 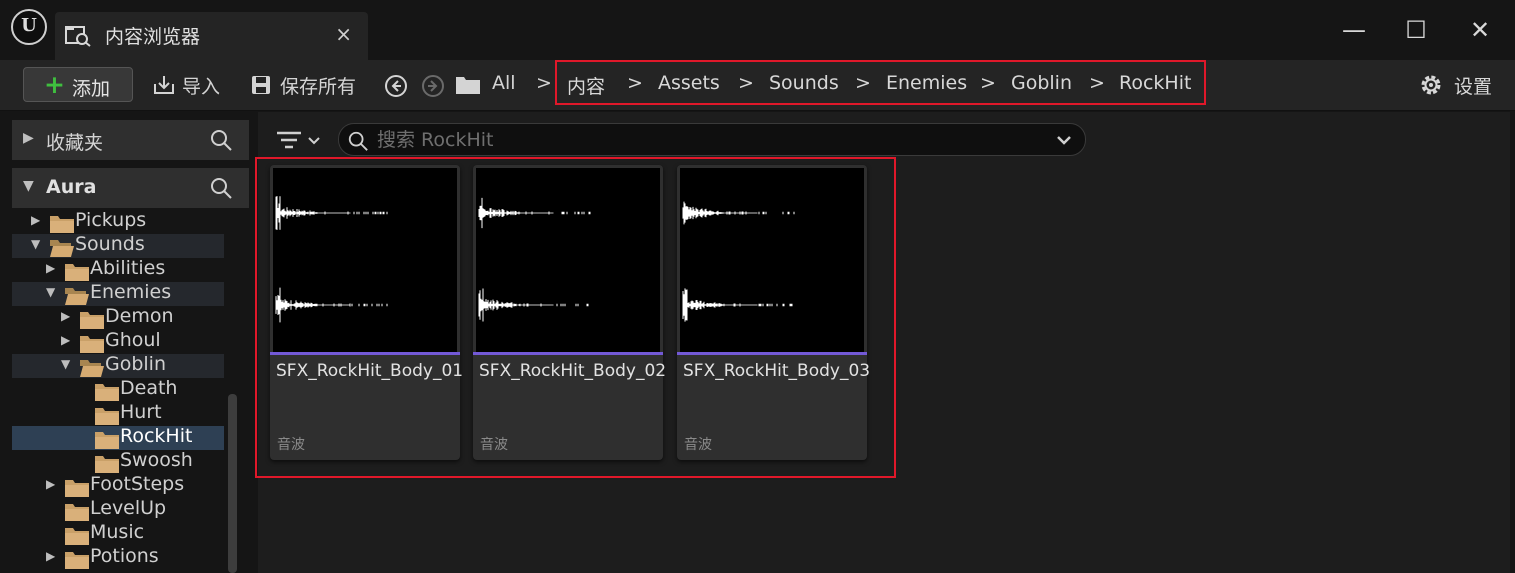 What do you see at coordinates (149, 388) in the screenshot?
I see `tree-item-label: Death` at bounding box center [149, 388].